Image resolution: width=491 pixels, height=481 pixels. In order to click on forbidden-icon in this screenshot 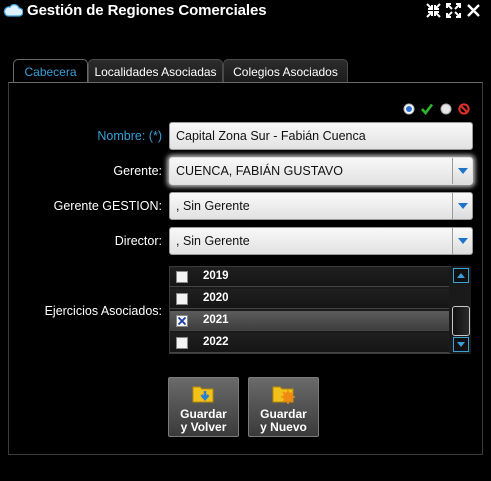, I will do `click(464, 109)`.